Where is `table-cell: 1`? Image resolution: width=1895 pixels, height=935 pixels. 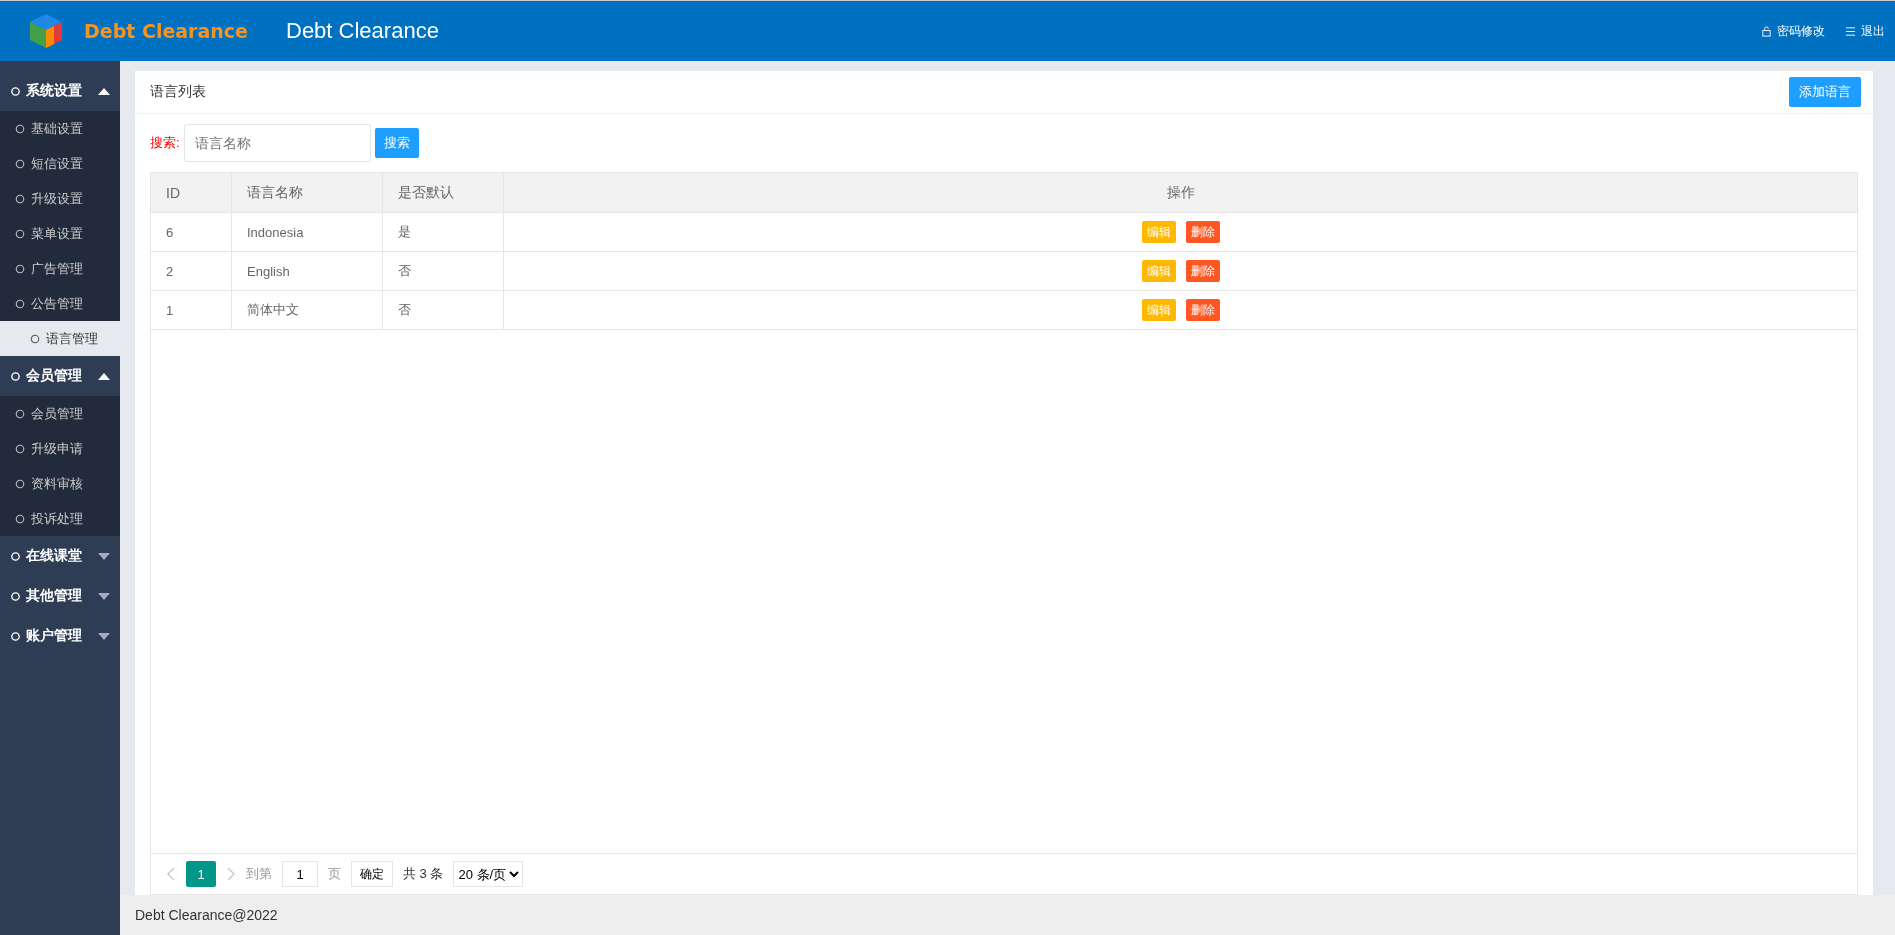
table-cell: 1 is located at coordinates (191, 310).